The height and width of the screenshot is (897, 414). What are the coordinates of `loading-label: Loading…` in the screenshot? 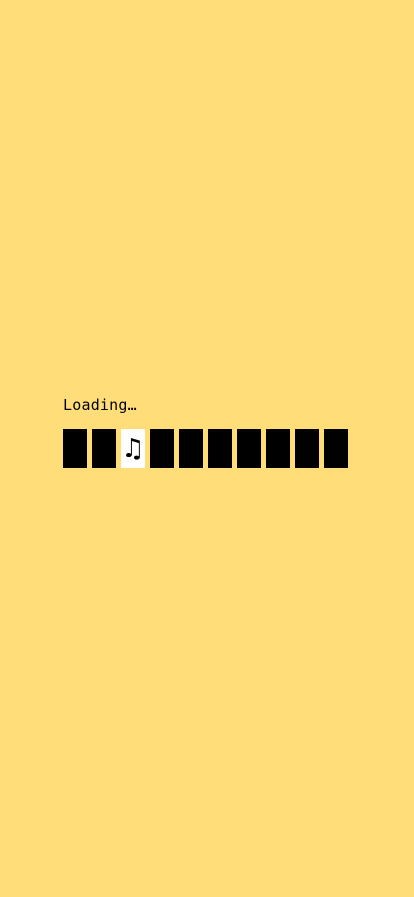 It's located at (100, 405).